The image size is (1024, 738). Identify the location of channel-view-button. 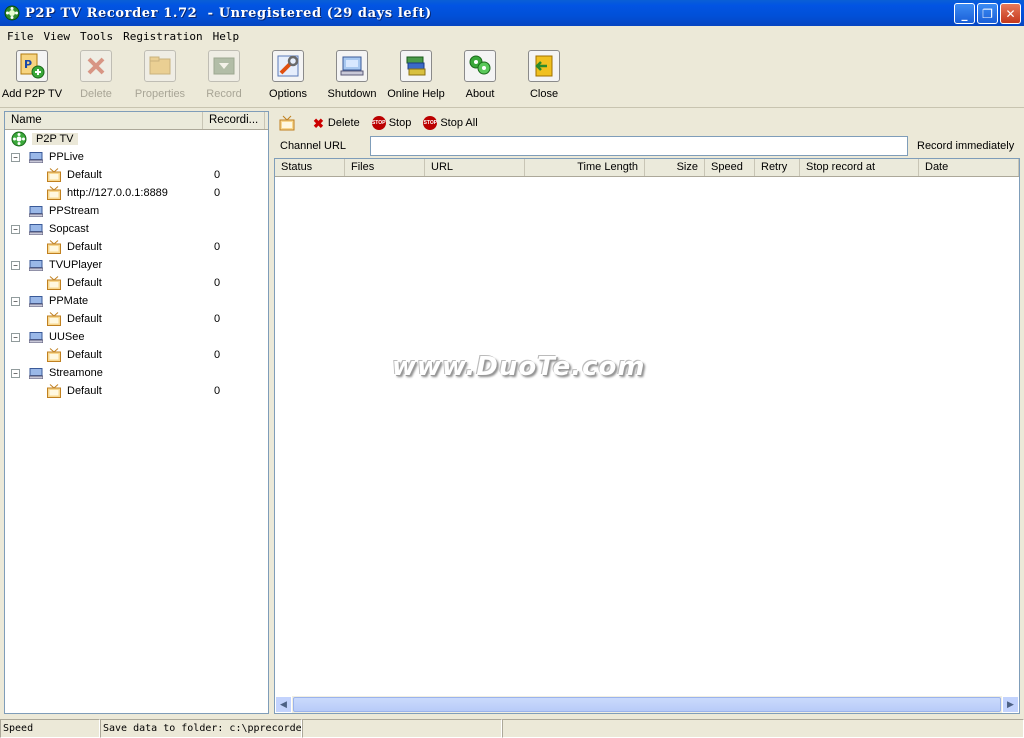
(287, 123).